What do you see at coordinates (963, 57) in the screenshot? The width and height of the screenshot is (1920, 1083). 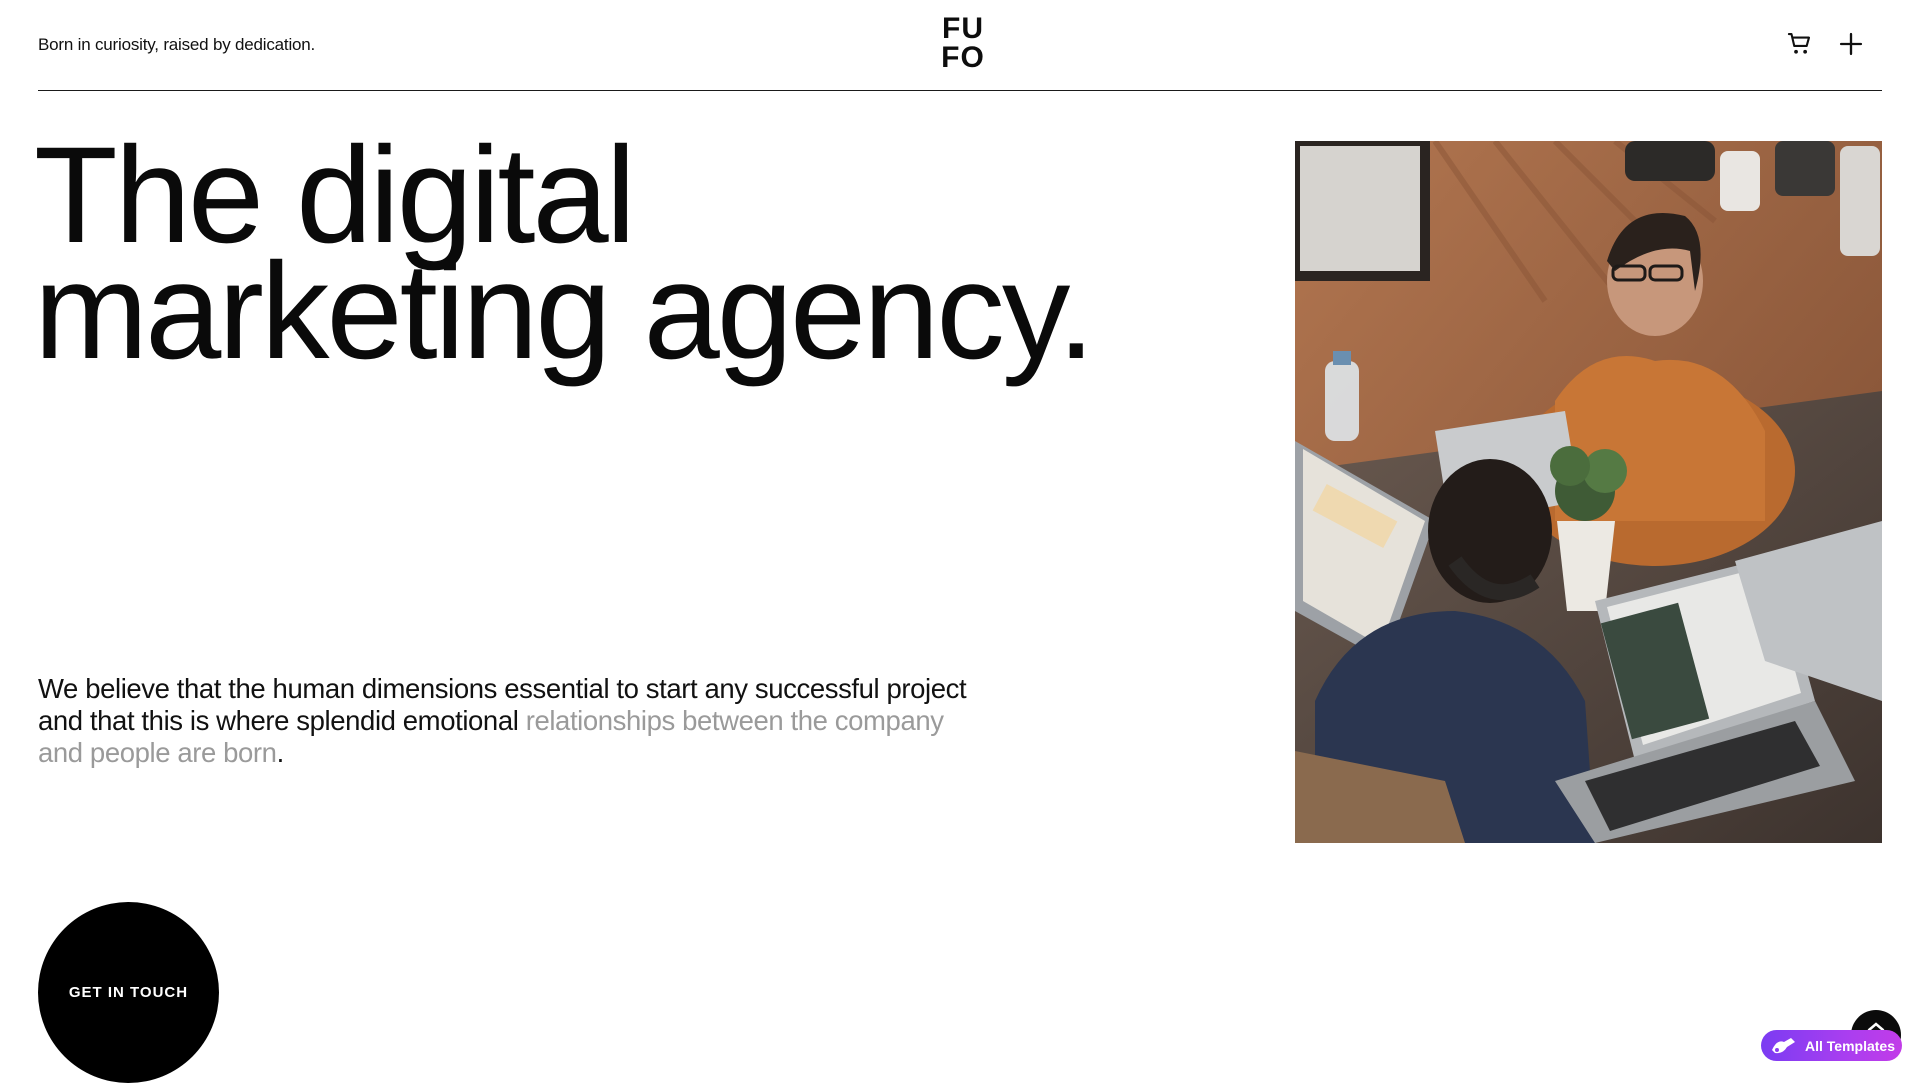 I see `logo-line-2: FO` at bounding box center [963, 57].